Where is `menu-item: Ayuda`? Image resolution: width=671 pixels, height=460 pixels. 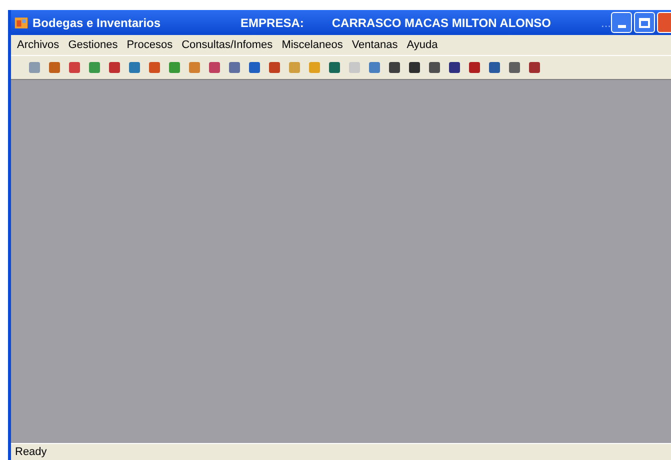
menu-item: Ayuda is located at coordinates (422, 45).